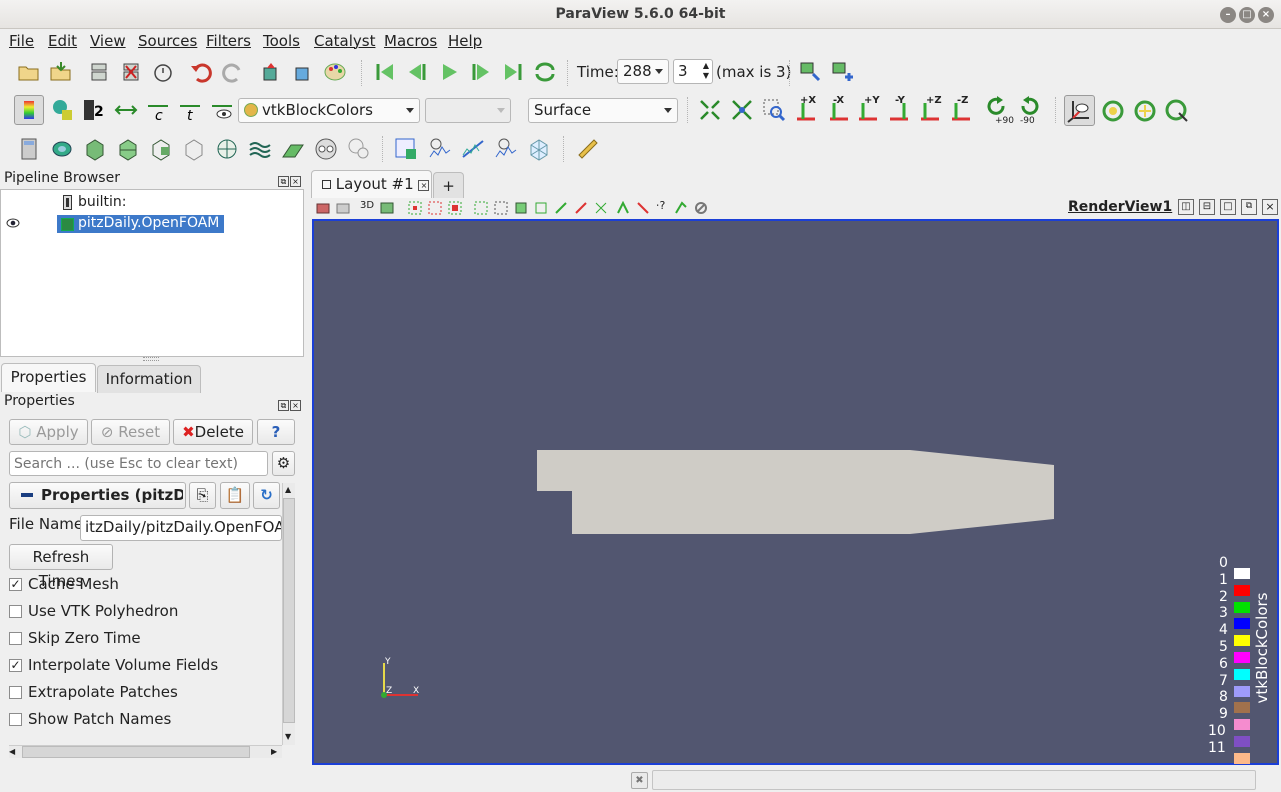  Describe the element at coordinates (158, 110) in the screenshot. I see `rescale-custom-time-icon: c` at that location.